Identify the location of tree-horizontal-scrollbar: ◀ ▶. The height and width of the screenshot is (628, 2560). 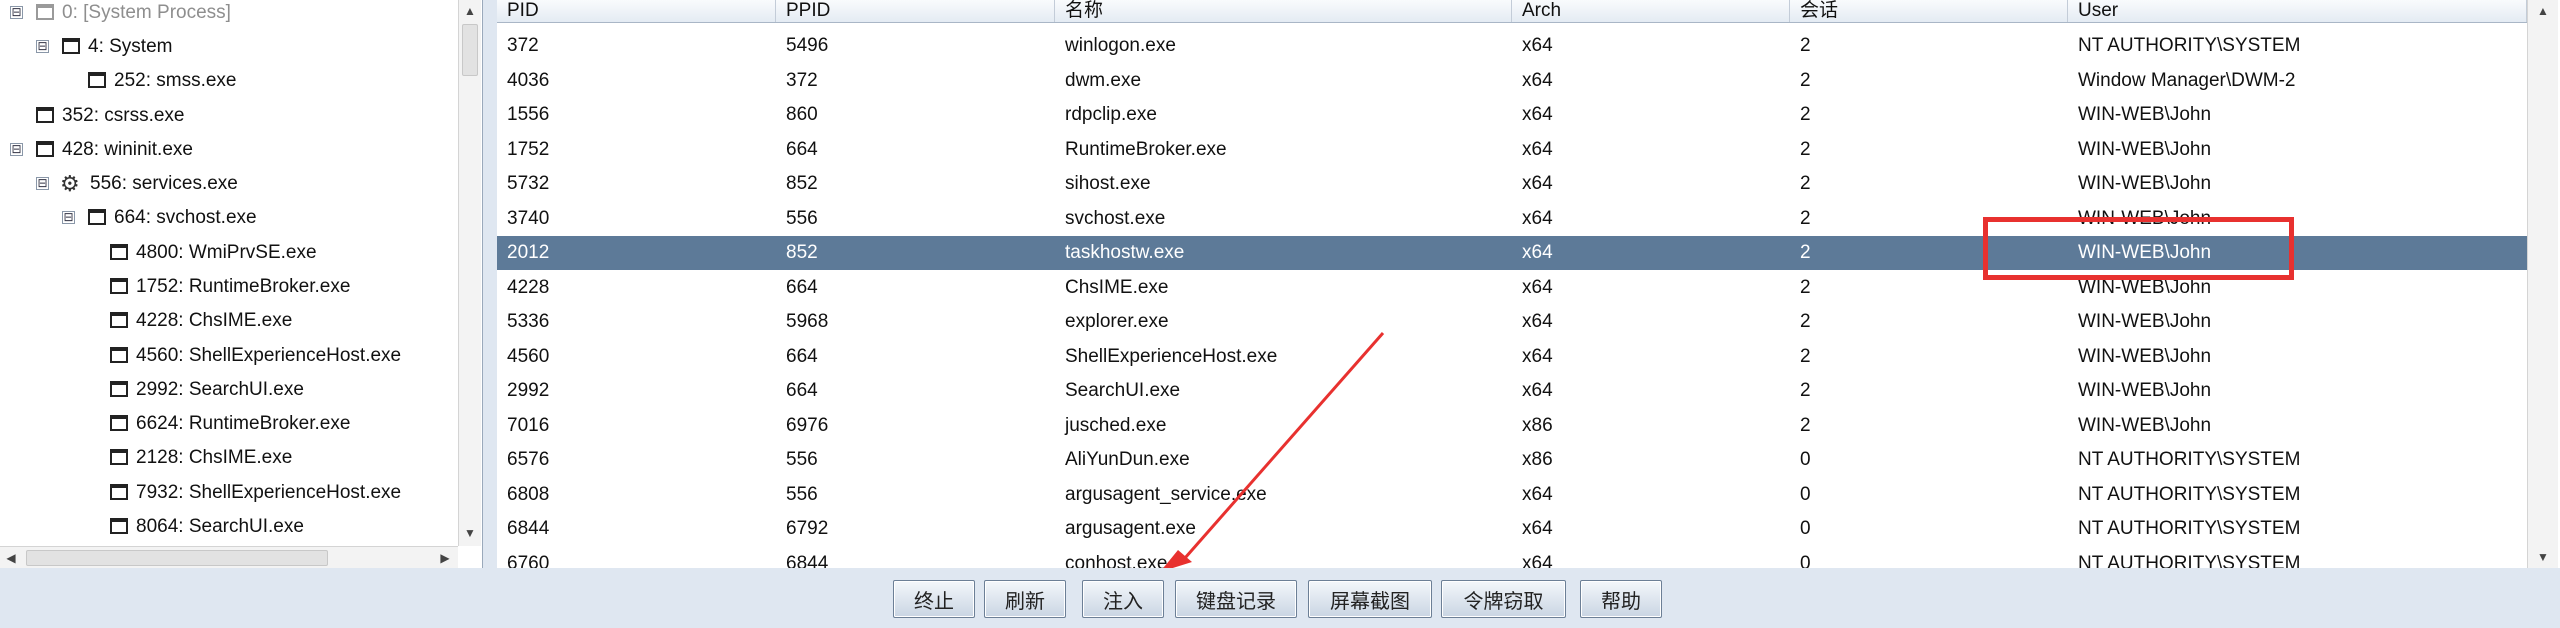
(229, 557).